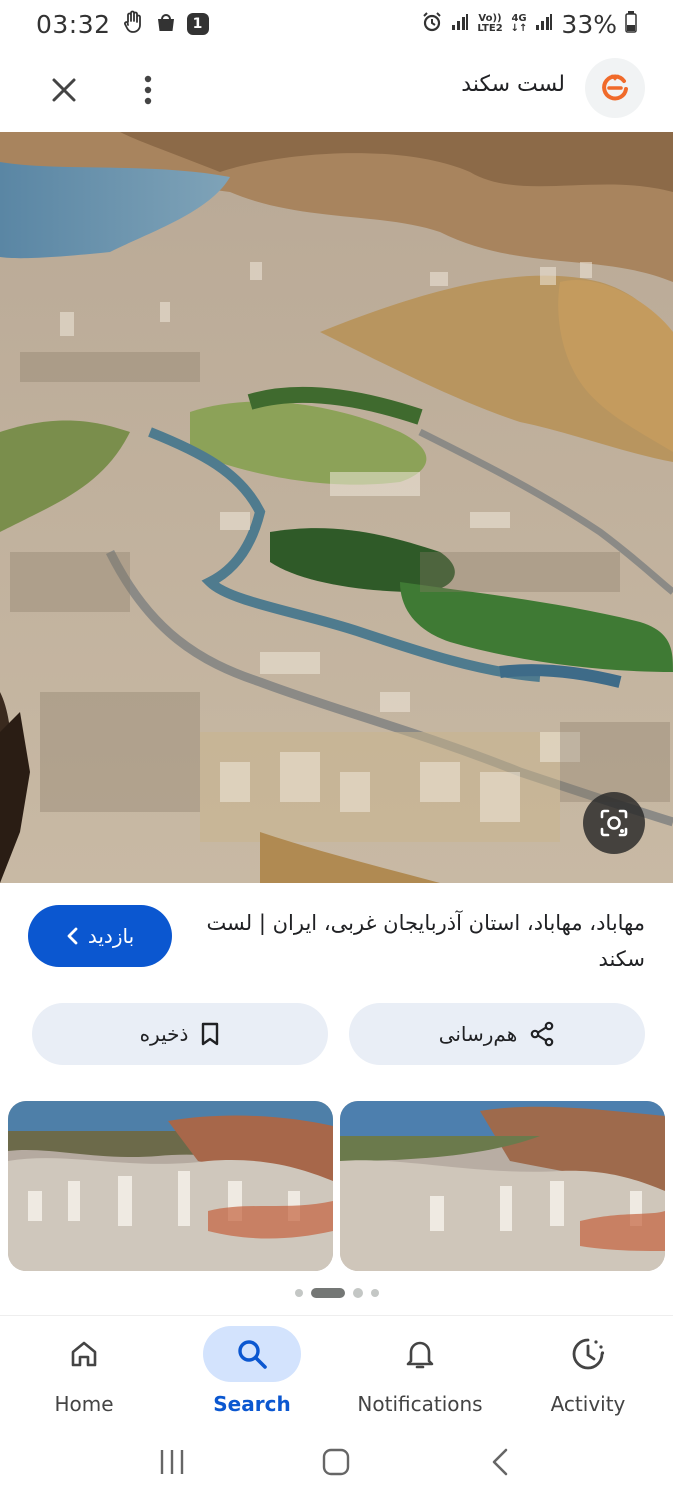 The width and height of the screenshot is (673, 1500). Describe the element at coordinates (111, 936) in the screenshot. I see `visit-label: بازدید` at that location.